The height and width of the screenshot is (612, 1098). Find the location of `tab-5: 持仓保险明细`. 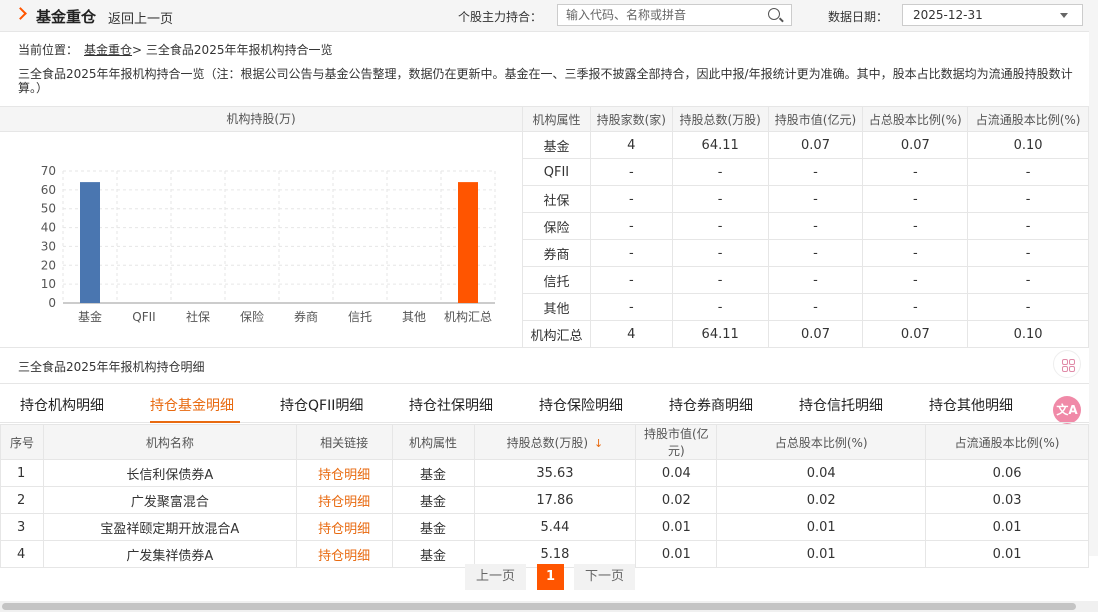

tab-5: 持仓保险明细 is located at coordinates (581, 405).